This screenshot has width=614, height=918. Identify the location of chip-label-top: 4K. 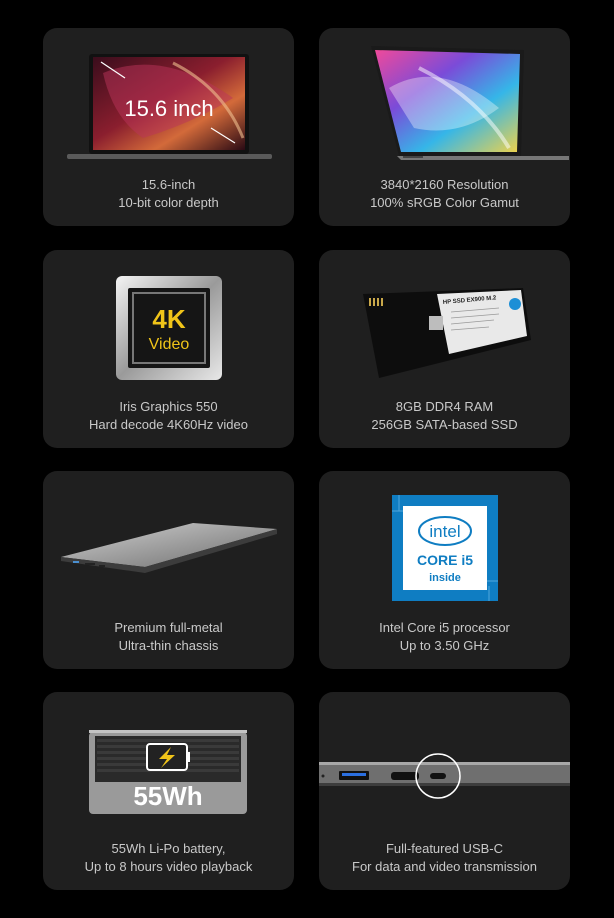
(168, 319).